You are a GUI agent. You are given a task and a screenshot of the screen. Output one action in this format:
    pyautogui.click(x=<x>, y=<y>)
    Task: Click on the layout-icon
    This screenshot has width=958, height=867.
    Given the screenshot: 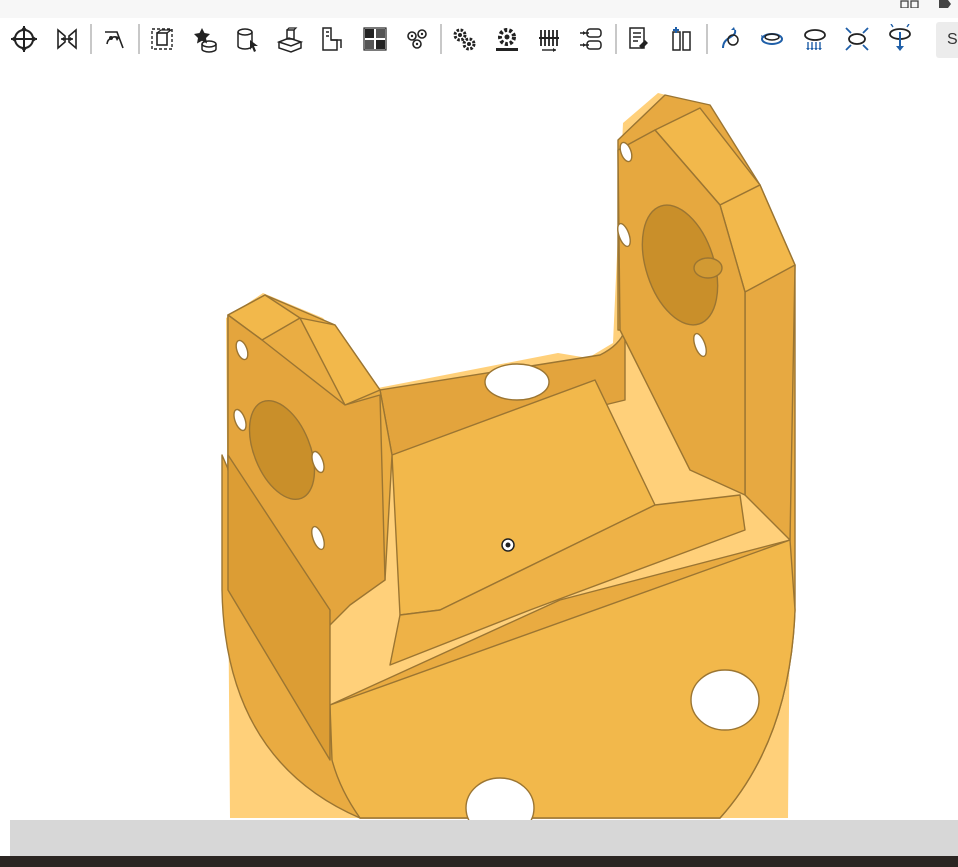 What is the action you would take?
    pyautogui.click(x=910, y=4)
    